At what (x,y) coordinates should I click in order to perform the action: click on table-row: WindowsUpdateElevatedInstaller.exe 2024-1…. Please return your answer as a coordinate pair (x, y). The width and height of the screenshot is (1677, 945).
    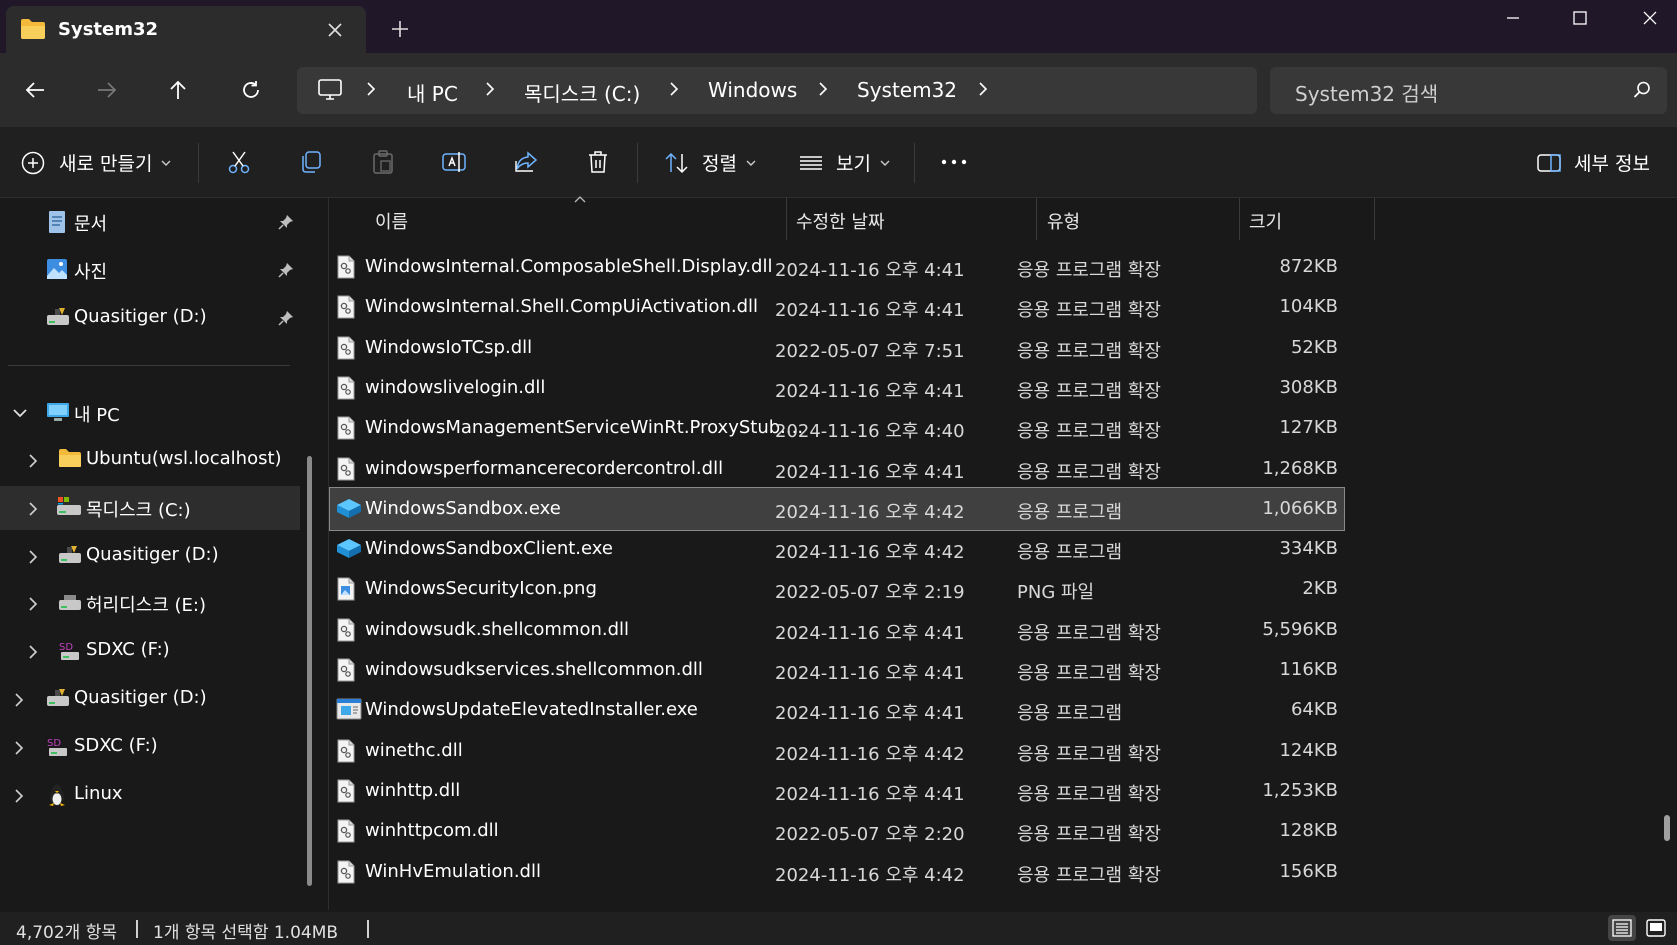
    Looking at the image, I should click on (837, 710).